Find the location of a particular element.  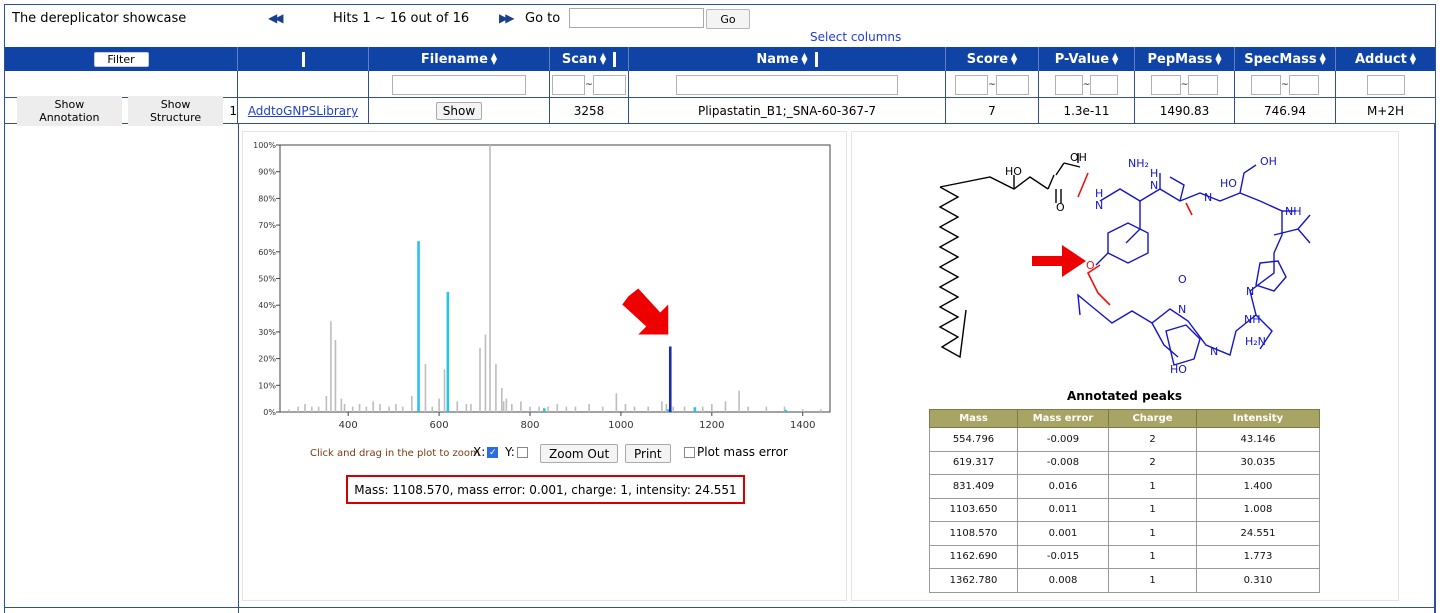

pvalue-max-input is located at coordinates (1104, 84).